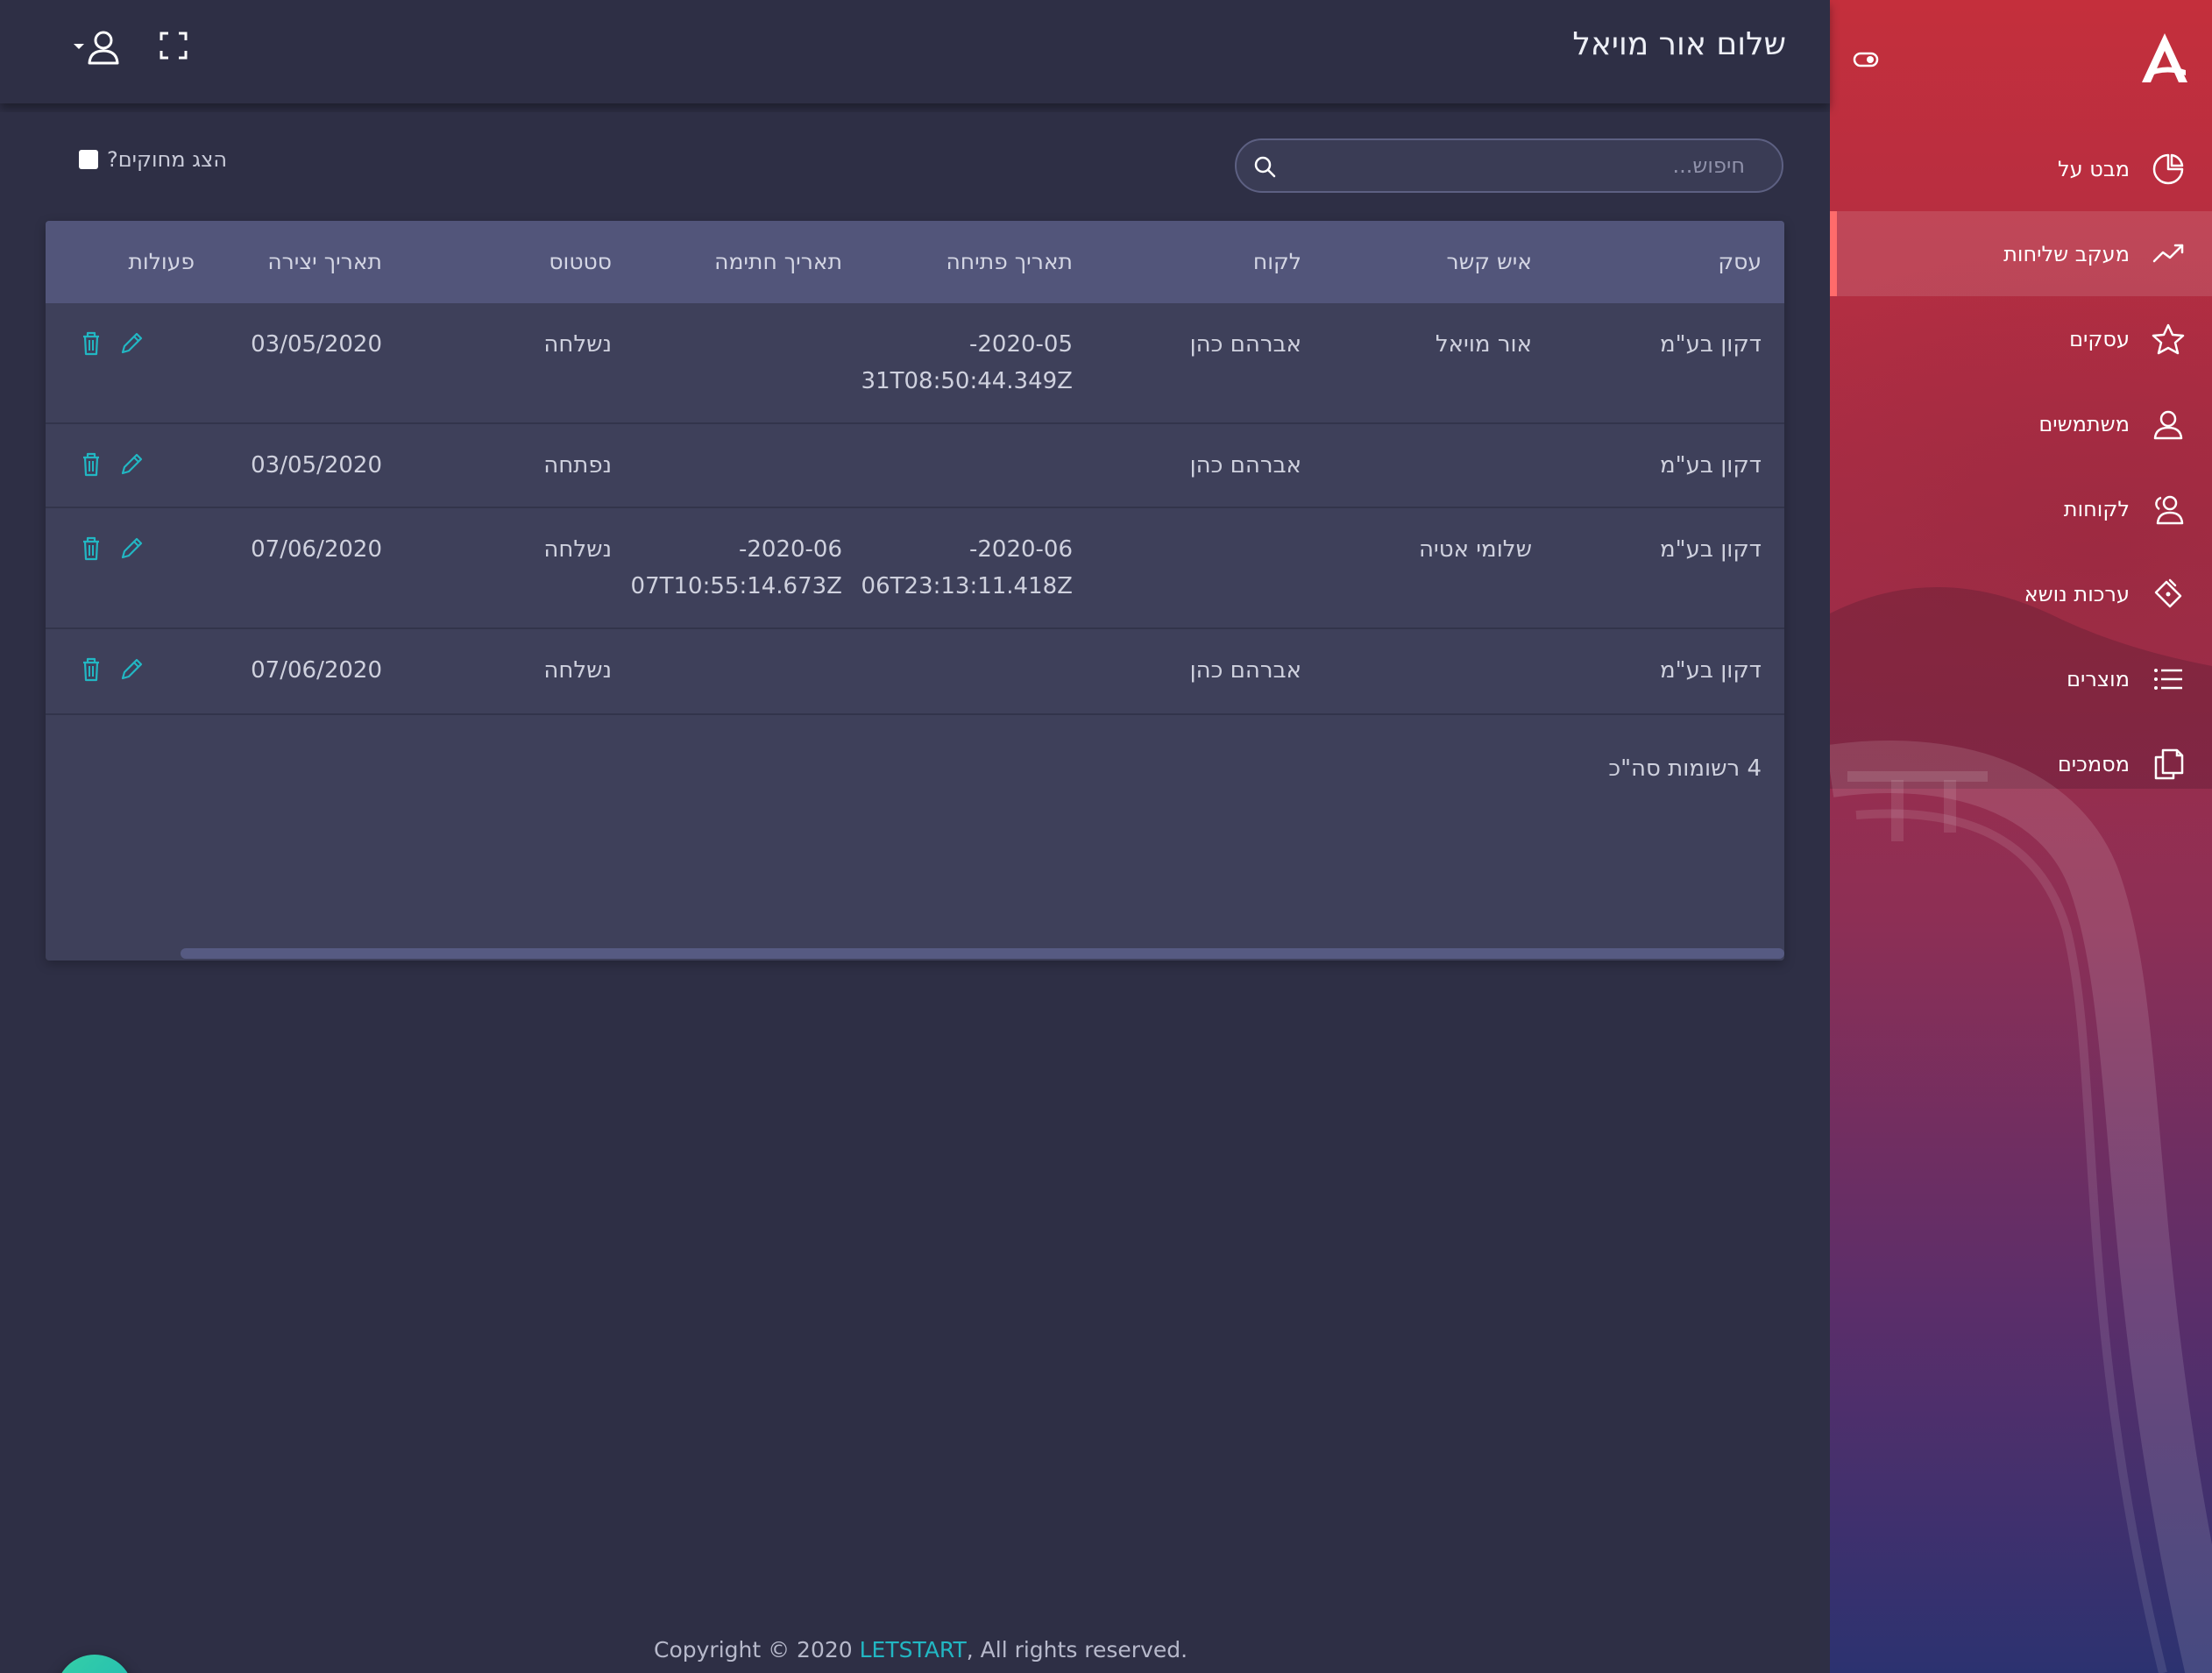 The image size is (2212, 1673). Describe the element at coordinates (2168, 425) in the screenshot. I see `user-icon` at that location.